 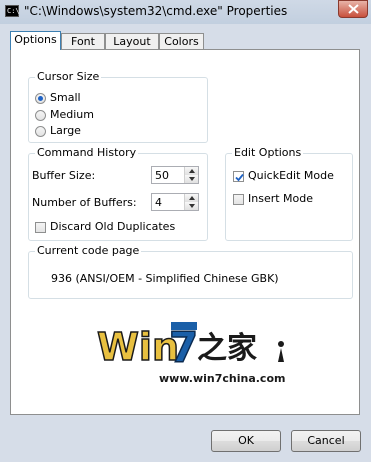 What do you see at coordinates (87, 152) in the screenshot?
I see `command-history-label: Command History` at bounding box center [87, 152].